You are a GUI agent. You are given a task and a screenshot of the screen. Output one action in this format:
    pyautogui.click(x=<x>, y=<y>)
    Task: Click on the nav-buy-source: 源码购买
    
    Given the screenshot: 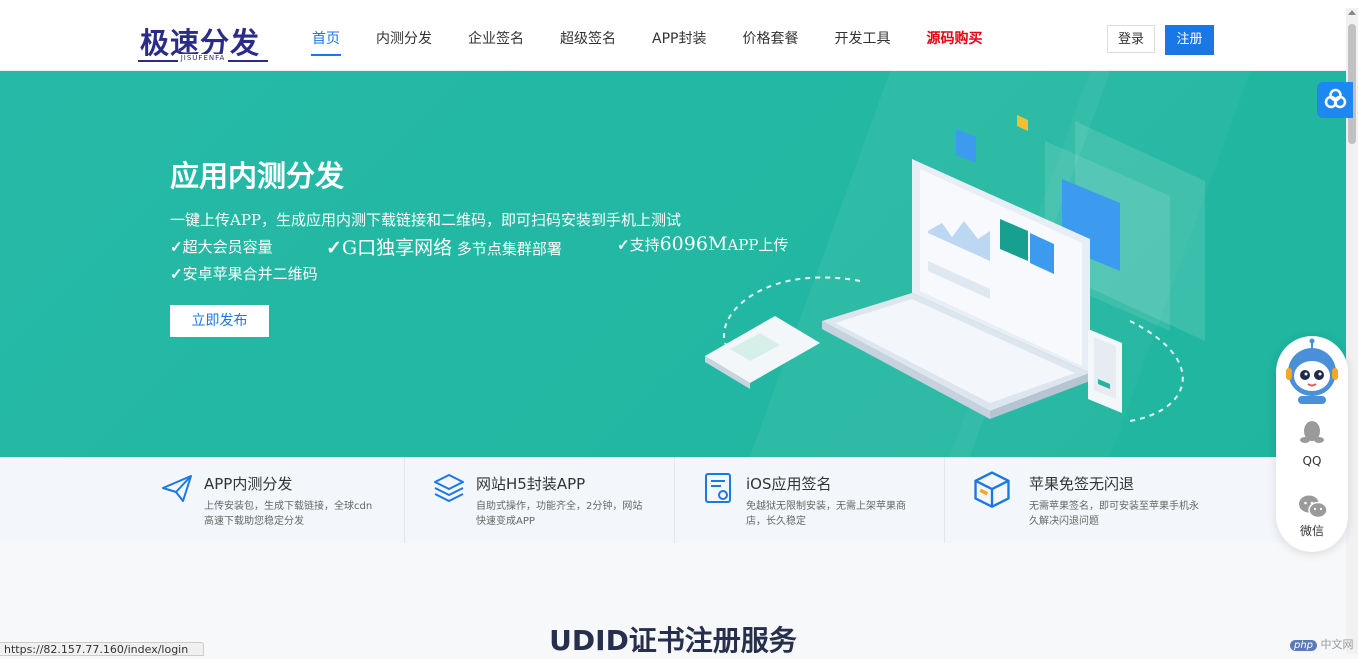 What is the action you would take?
    pyautogui.click(x=954, y=39)
    